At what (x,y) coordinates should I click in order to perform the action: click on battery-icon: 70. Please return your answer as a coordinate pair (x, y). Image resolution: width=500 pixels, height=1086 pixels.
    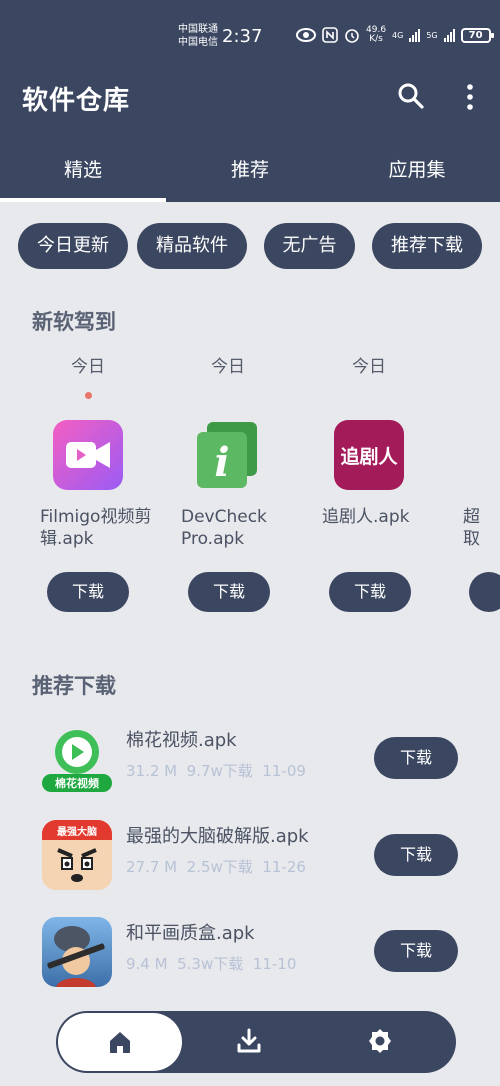
    Looking at the image, I should click on (477, 35).